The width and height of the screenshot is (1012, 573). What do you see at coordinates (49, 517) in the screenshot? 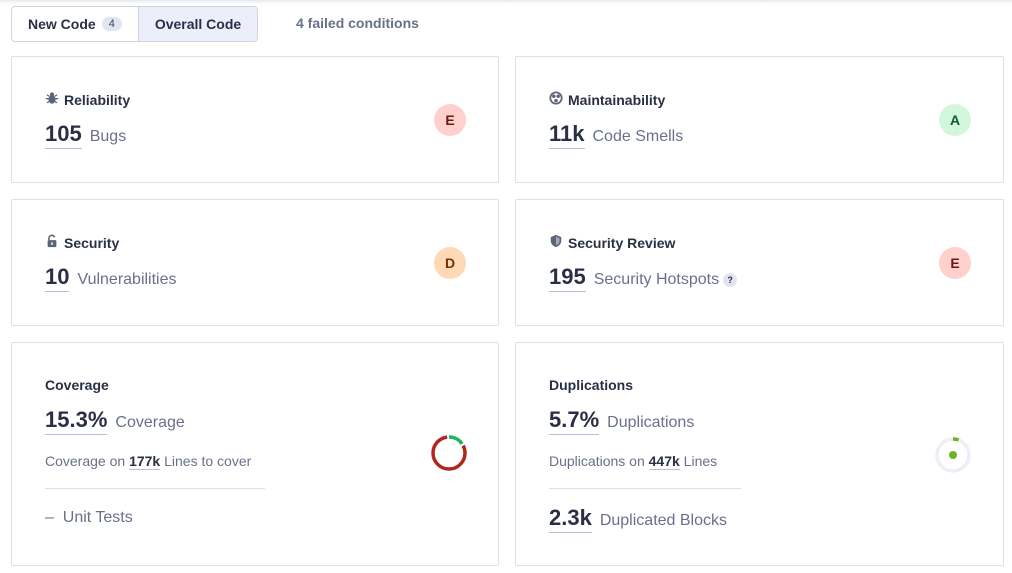
I see `unit-tests-value: –` at bounding box center [49, 517].